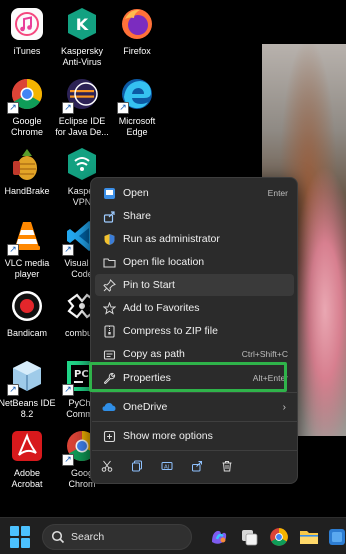  Describe the element at coordinates (58, 537) in the screenshot. I see `search-icon` at that location.